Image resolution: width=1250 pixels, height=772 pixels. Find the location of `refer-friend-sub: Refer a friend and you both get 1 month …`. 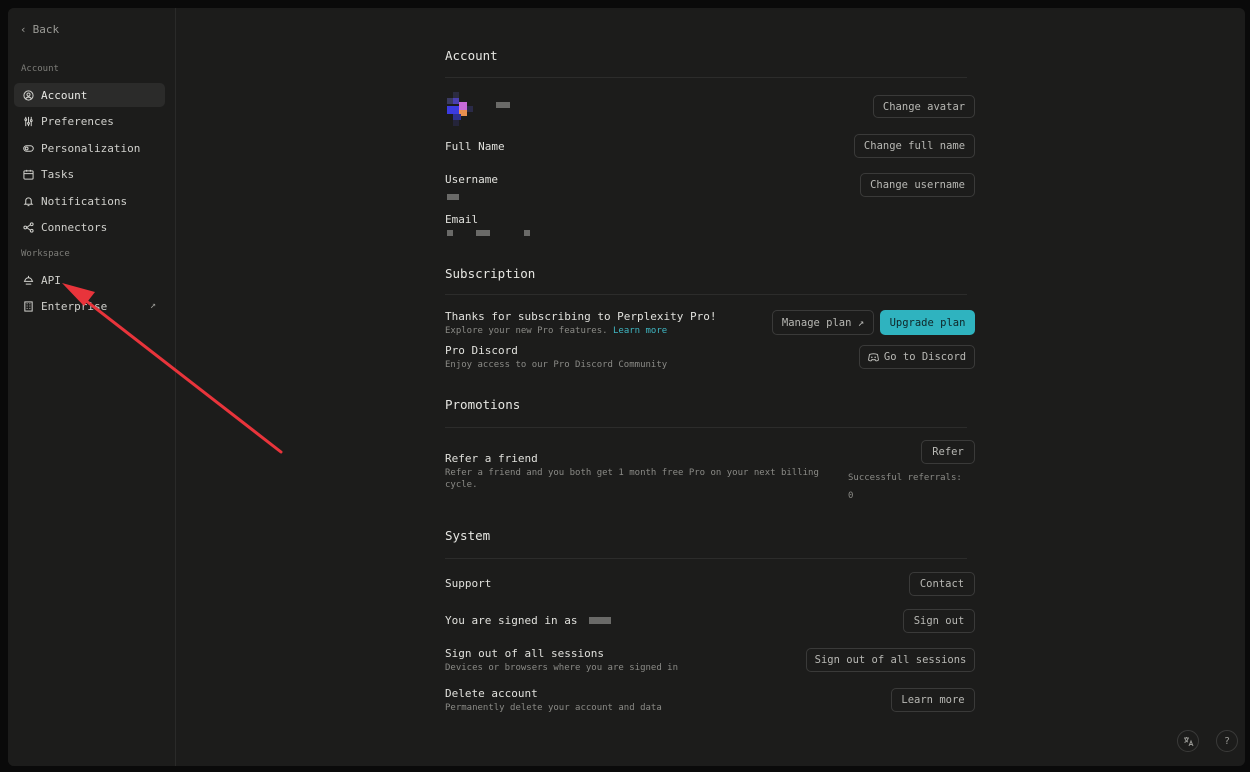

refer-friend-sub: Refer a friend and you both get 1 month … is located at coordinates (632, 479).